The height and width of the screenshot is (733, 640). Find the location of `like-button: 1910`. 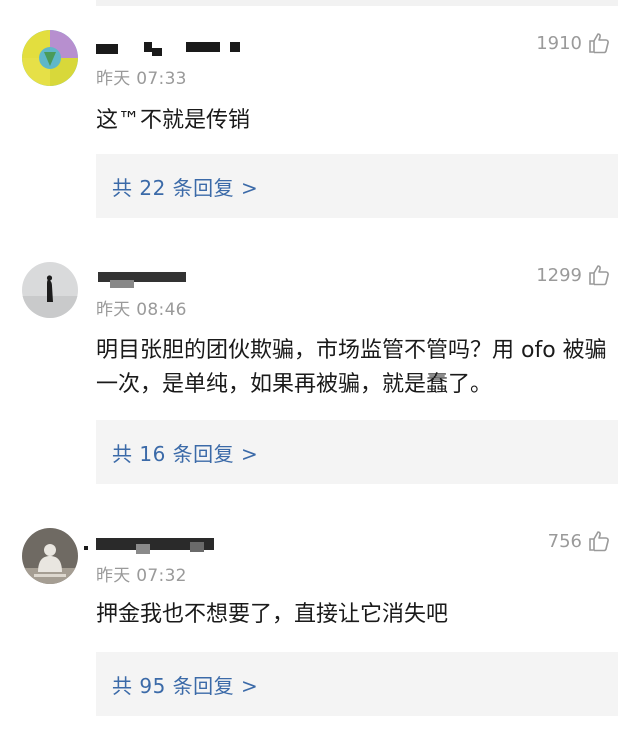

like-button: 1910 is located at coordinates (573, 43).